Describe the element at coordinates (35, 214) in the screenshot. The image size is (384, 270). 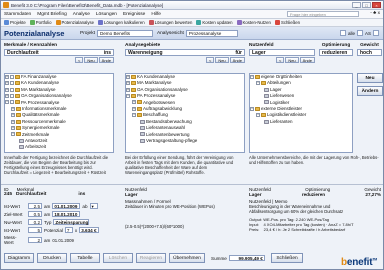
I see `ziel-wert-input: 0.5` at that location.